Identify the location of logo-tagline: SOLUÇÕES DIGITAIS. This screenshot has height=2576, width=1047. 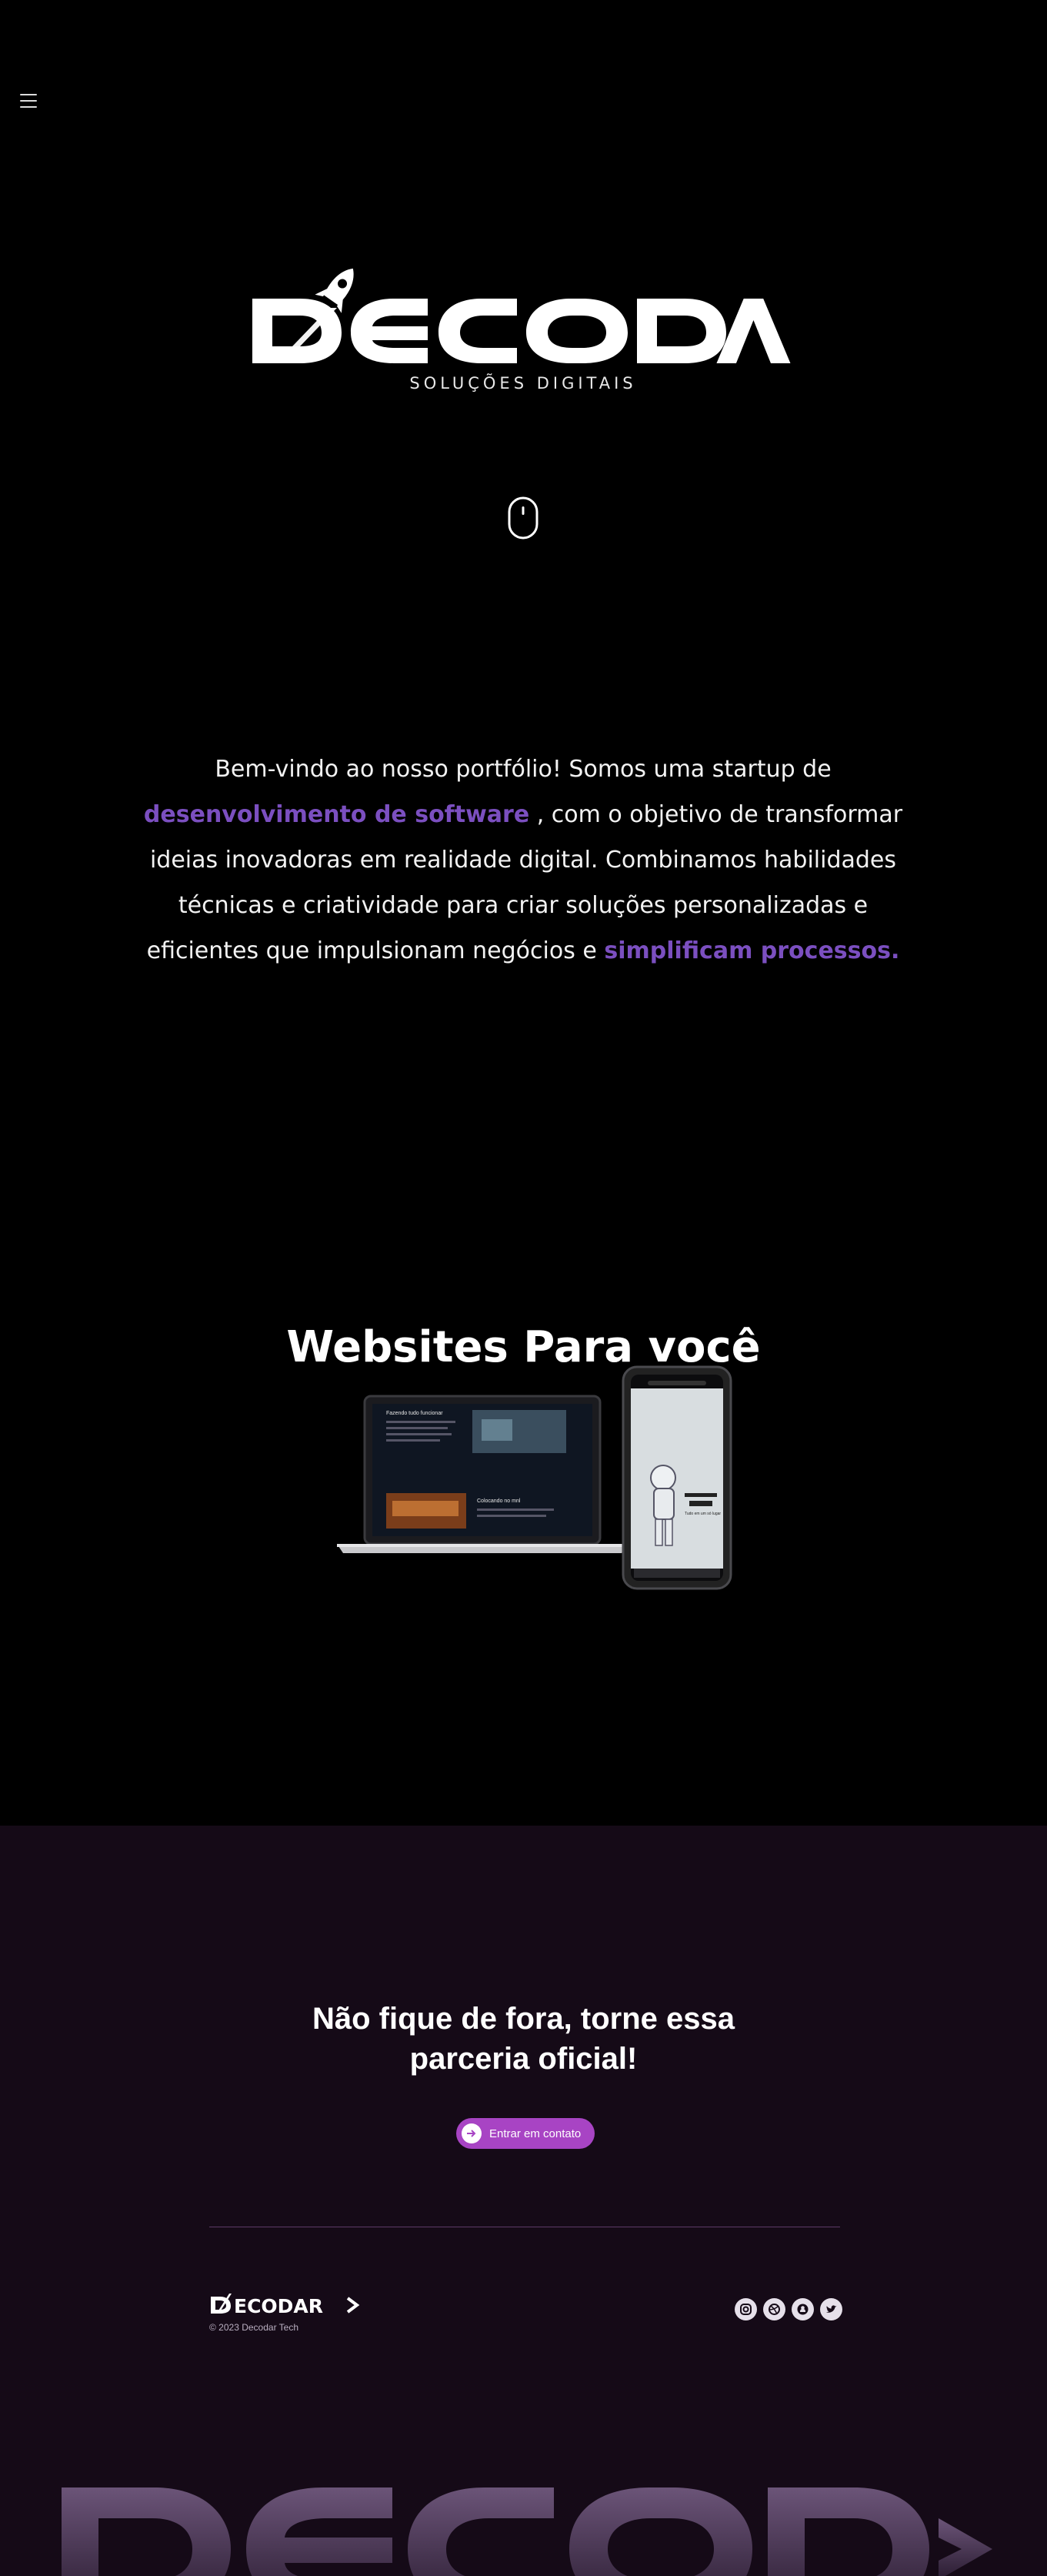
(523, 383).